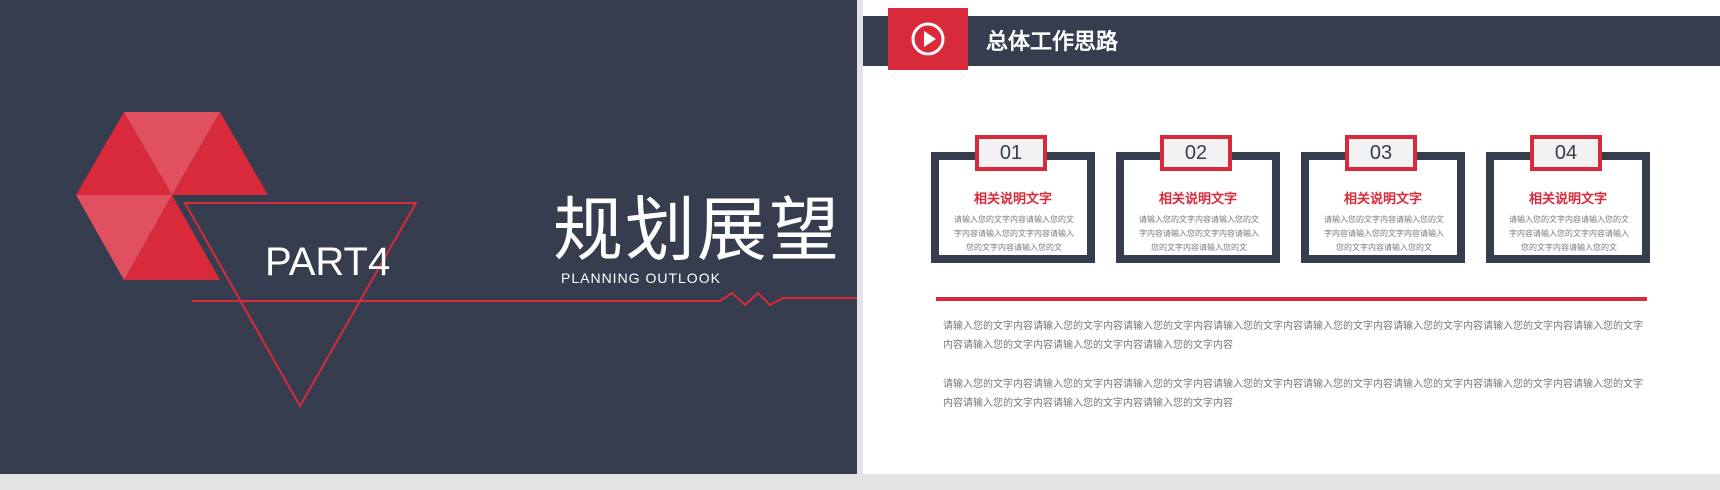  Describe the element at coordinates (1052, 42) in the screenshot. I see `section-title: 总体工作思路` at that location.